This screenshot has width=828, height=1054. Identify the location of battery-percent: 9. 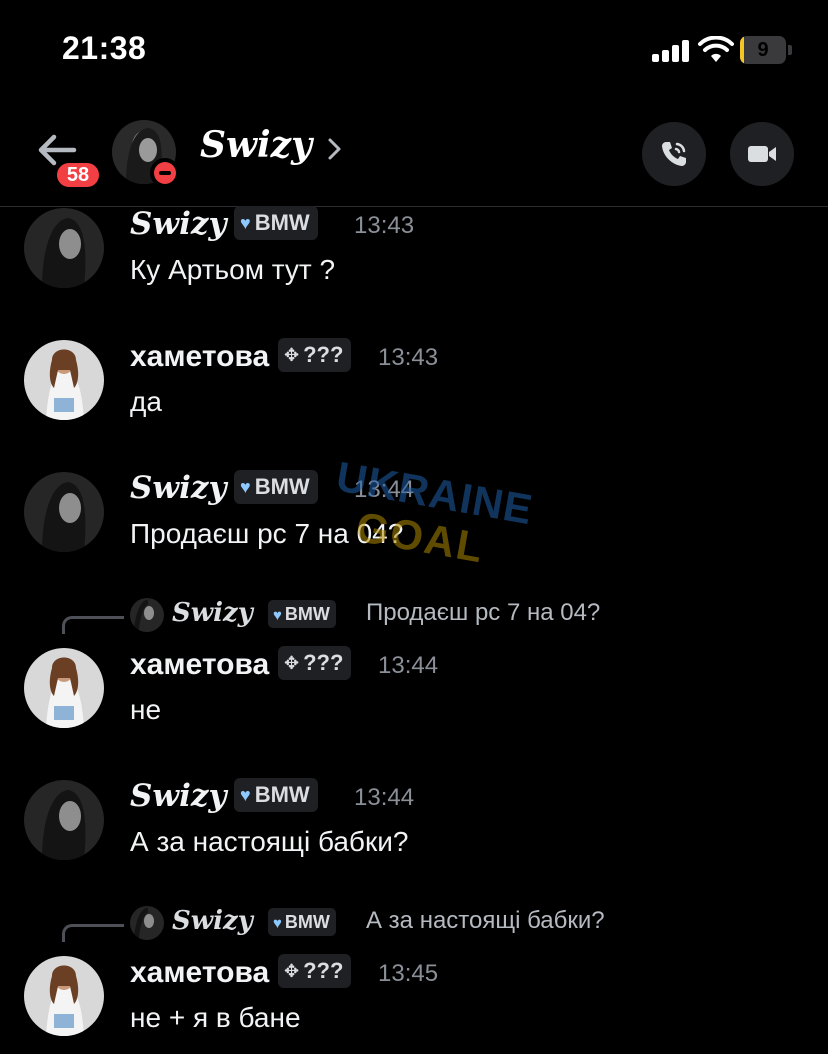
(763, 50).